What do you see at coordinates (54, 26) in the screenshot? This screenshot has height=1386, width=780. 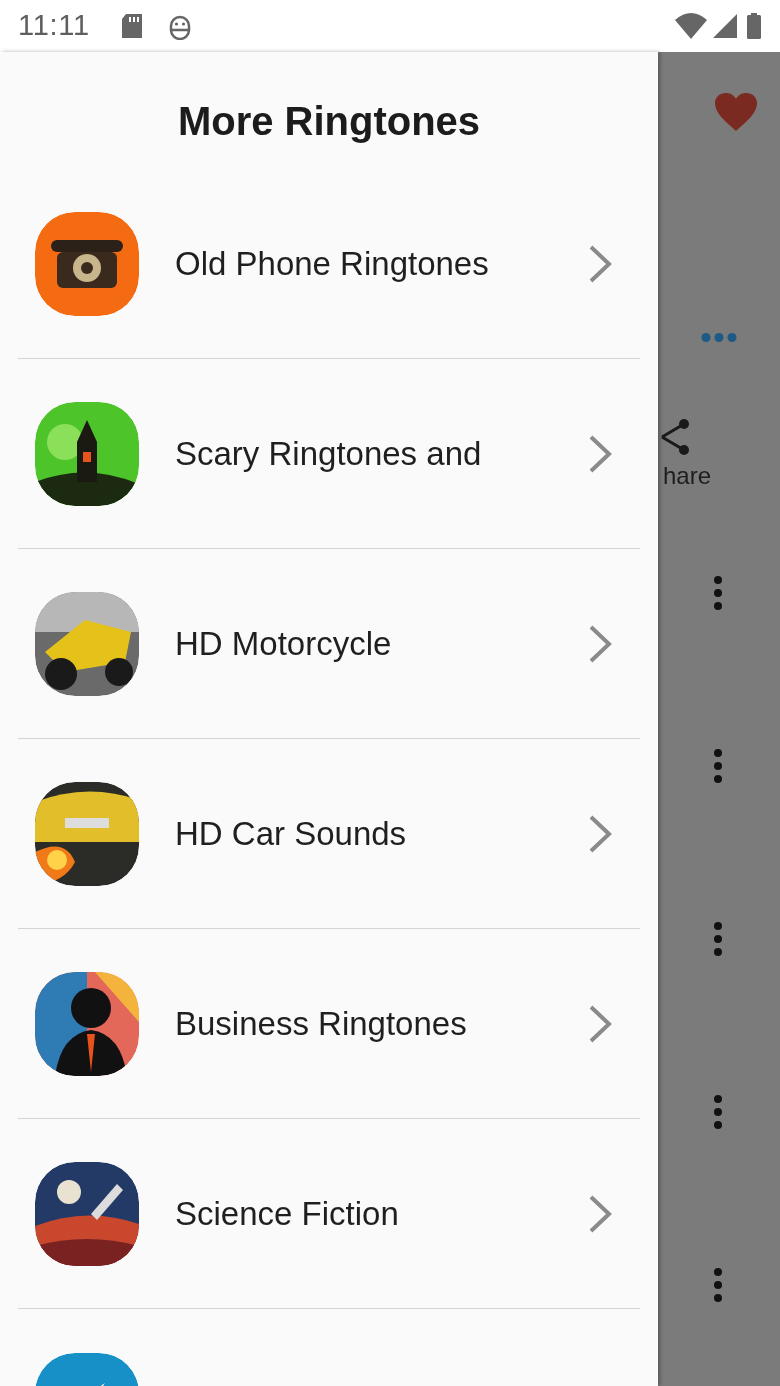 I see `clock: 11:11` at bounding box center [54, 26].